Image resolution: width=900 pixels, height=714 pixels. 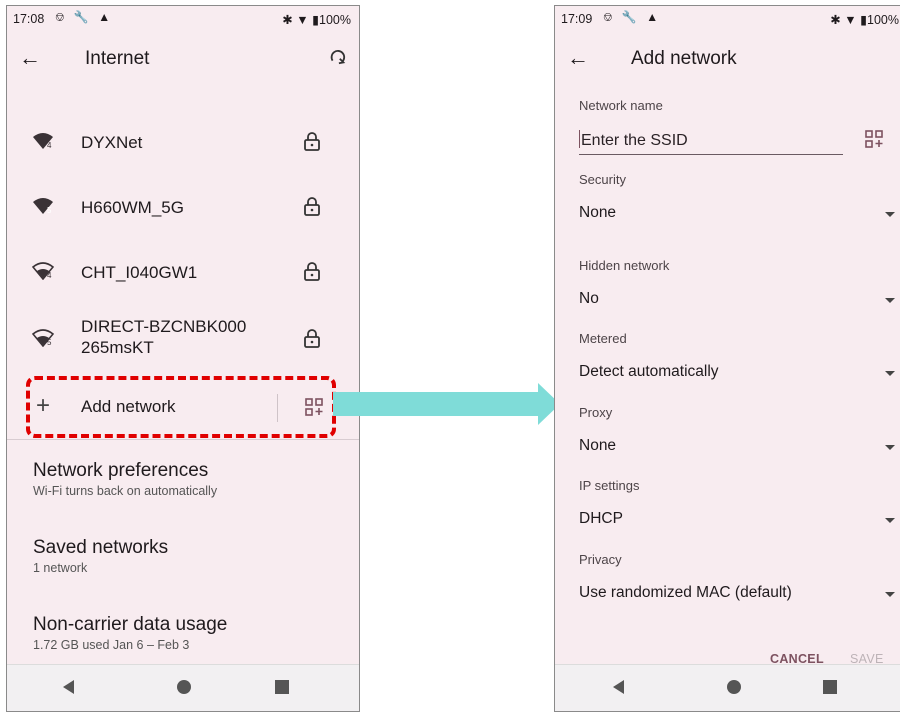 I want to click on privacy-value: Use randomized MAC (default), so click(x=685, y=592).